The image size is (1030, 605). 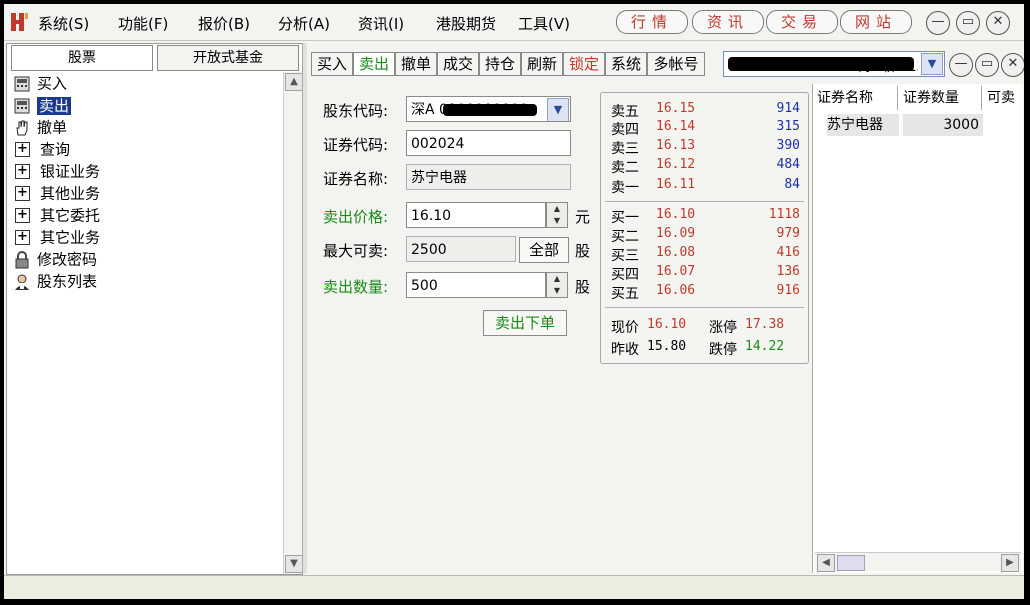 I want to click on toolbar-cancel-button: 撤单, so click(x=416, y=64).